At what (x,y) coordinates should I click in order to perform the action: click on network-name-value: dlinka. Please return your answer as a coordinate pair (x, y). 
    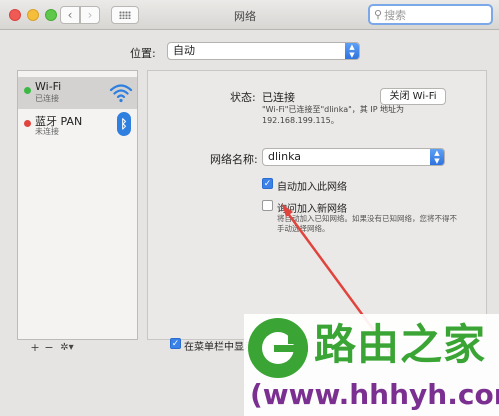
    Looking at the image, I should click on (284, 156).